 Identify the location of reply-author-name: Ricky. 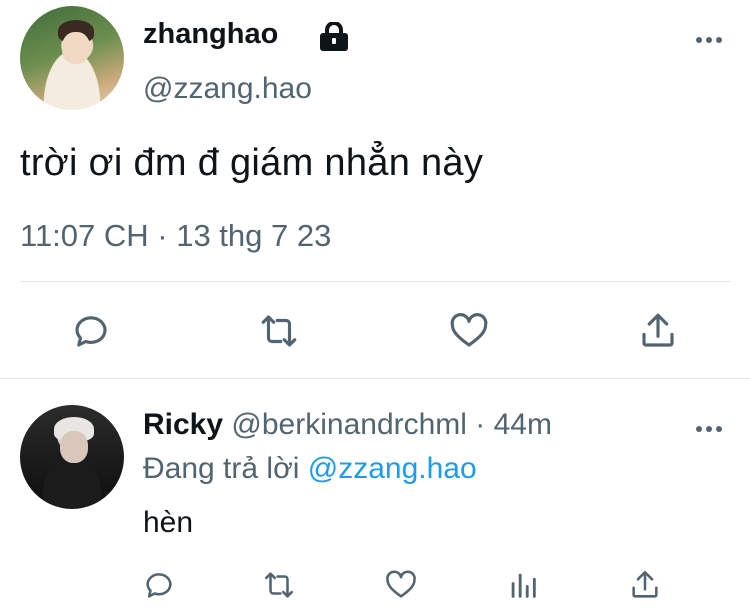
(183, 424).